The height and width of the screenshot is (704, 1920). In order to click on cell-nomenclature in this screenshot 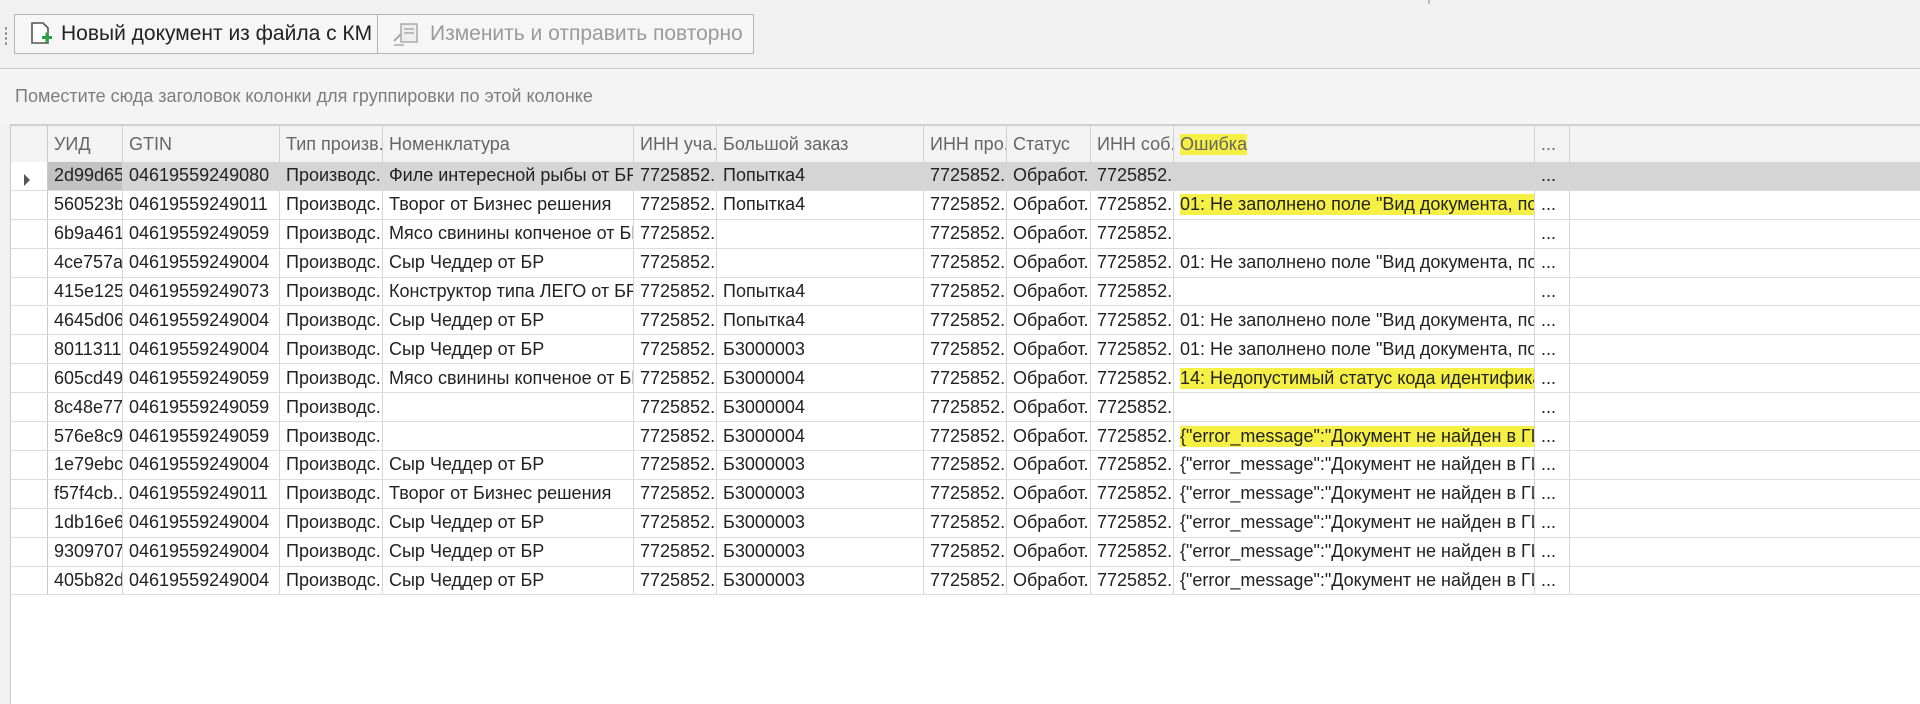, I will do `click(508, 436)`.